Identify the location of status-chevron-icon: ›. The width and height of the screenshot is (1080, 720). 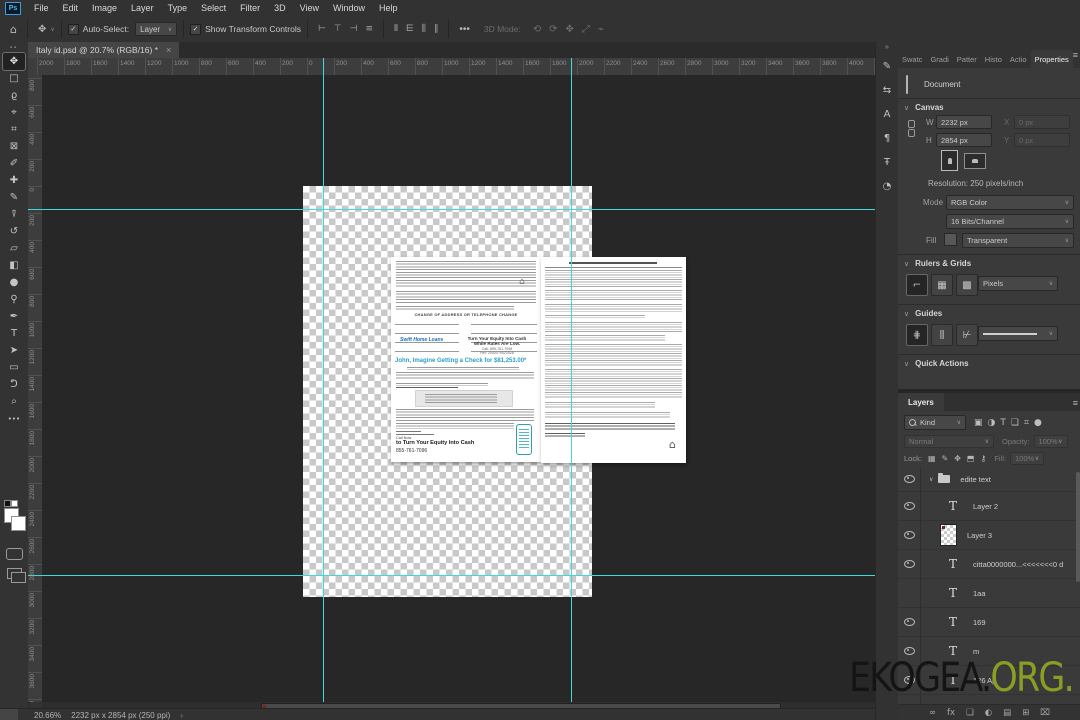
(181, 715).